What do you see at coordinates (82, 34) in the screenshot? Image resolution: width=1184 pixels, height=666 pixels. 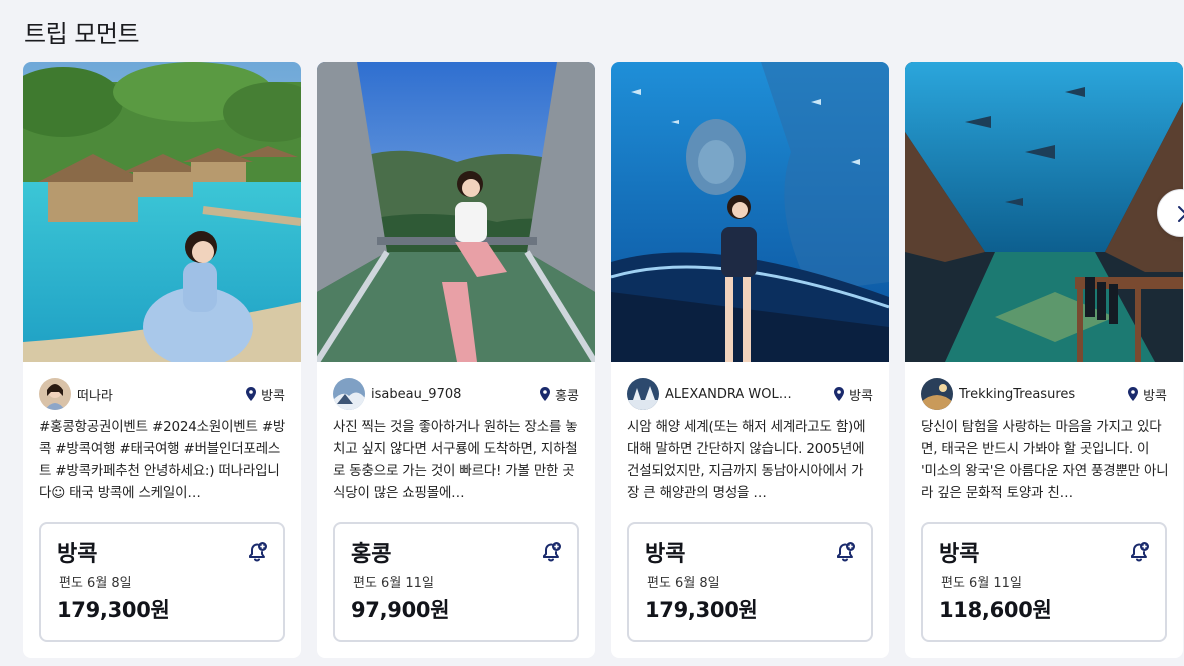 I see `section-title: 트립 모먼트` at bounding box center [82, 34].